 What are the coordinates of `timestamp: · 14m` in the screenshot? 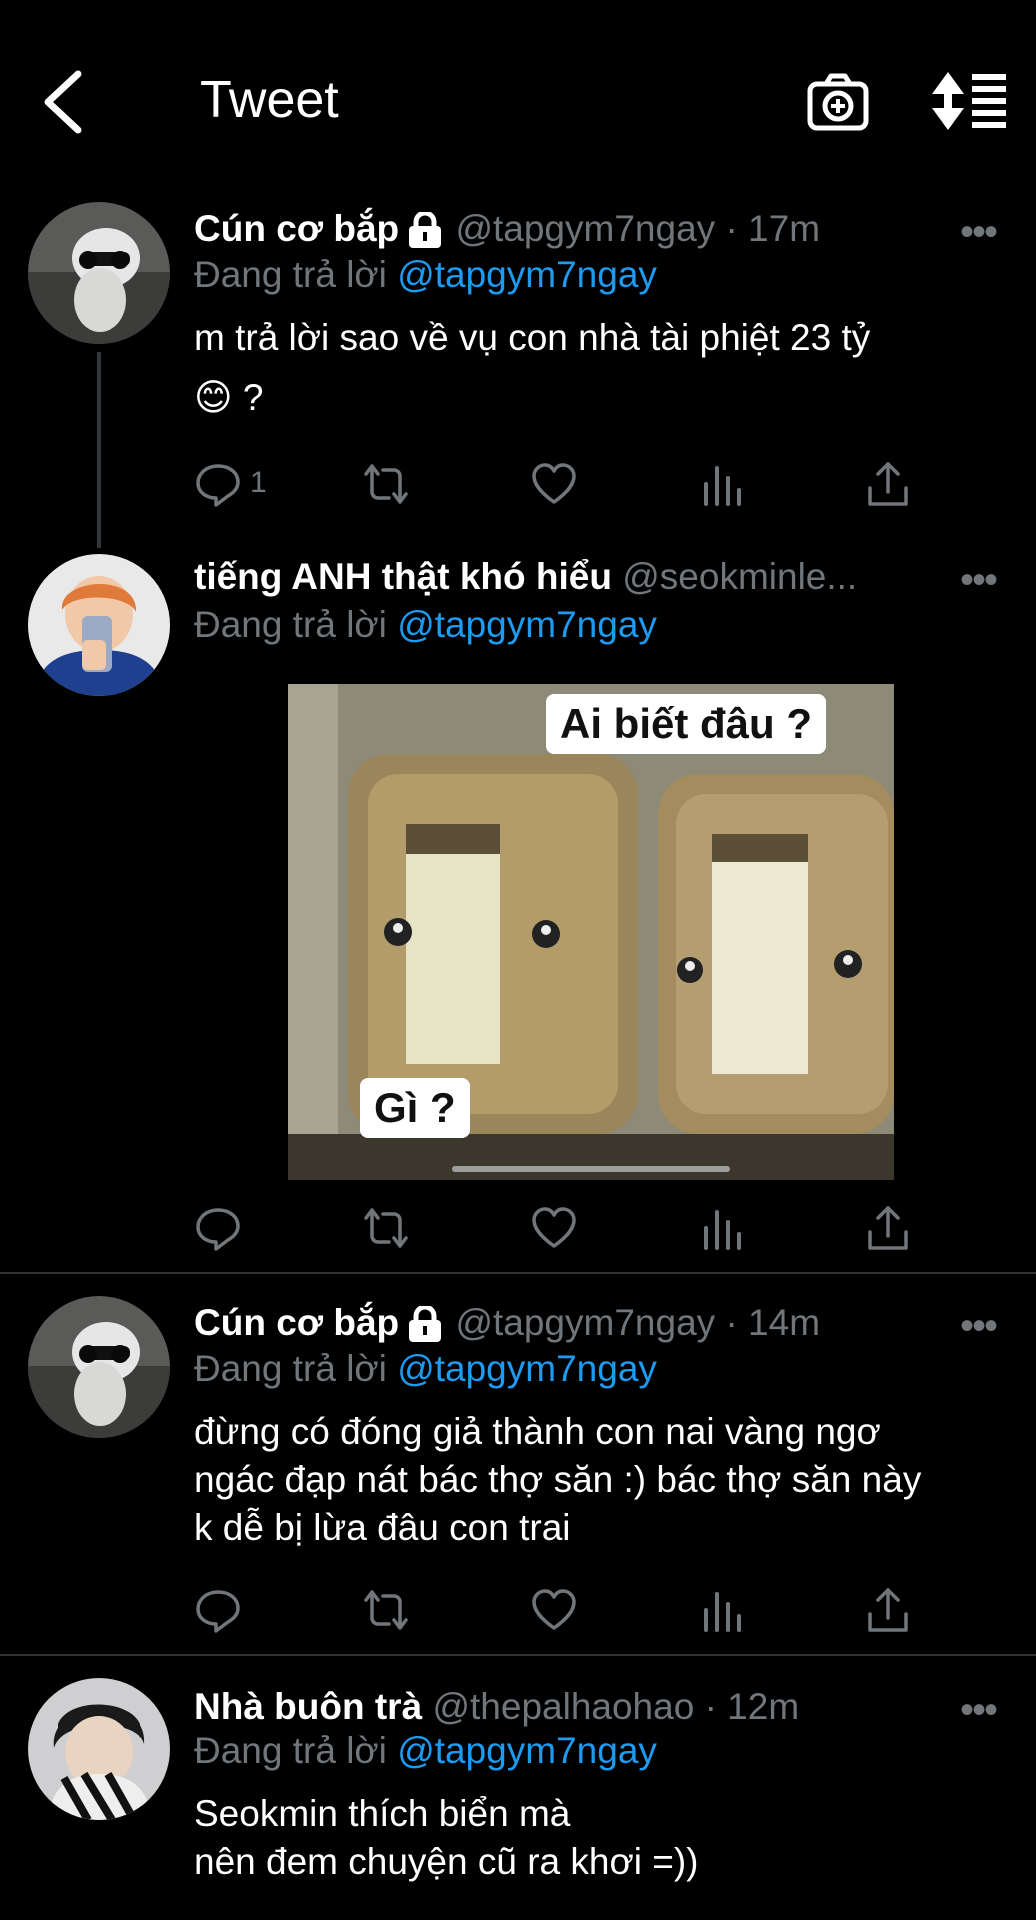 It's located at (773, 1322).